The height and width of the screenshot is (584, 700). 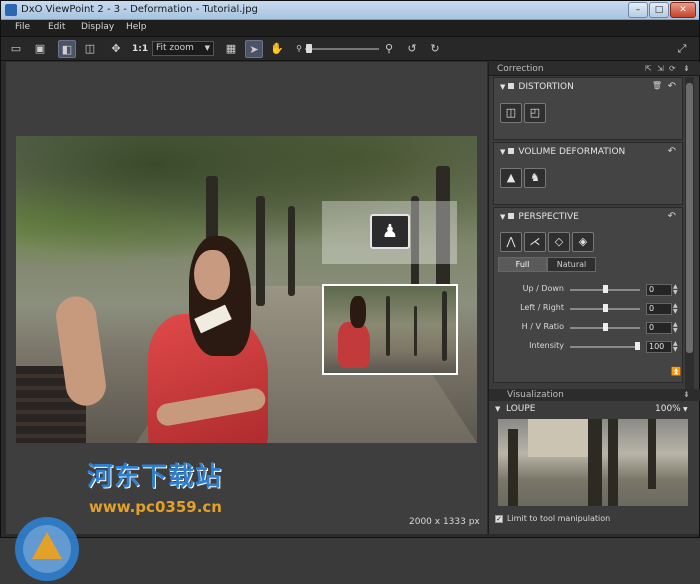 I want to click on reset-all-icon: ⟳, so click(x=672, y=68).